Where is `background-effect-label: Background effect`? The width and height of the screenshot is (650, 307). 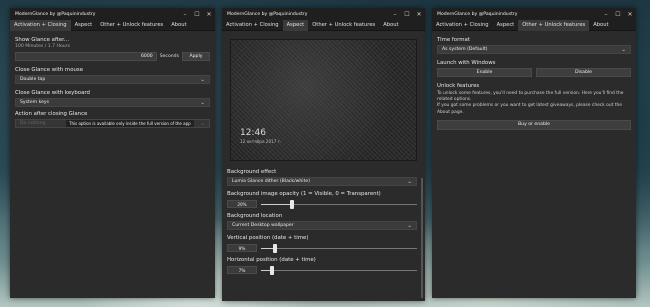
background-effect-label: Background effect is located at coordinates (252, 172).